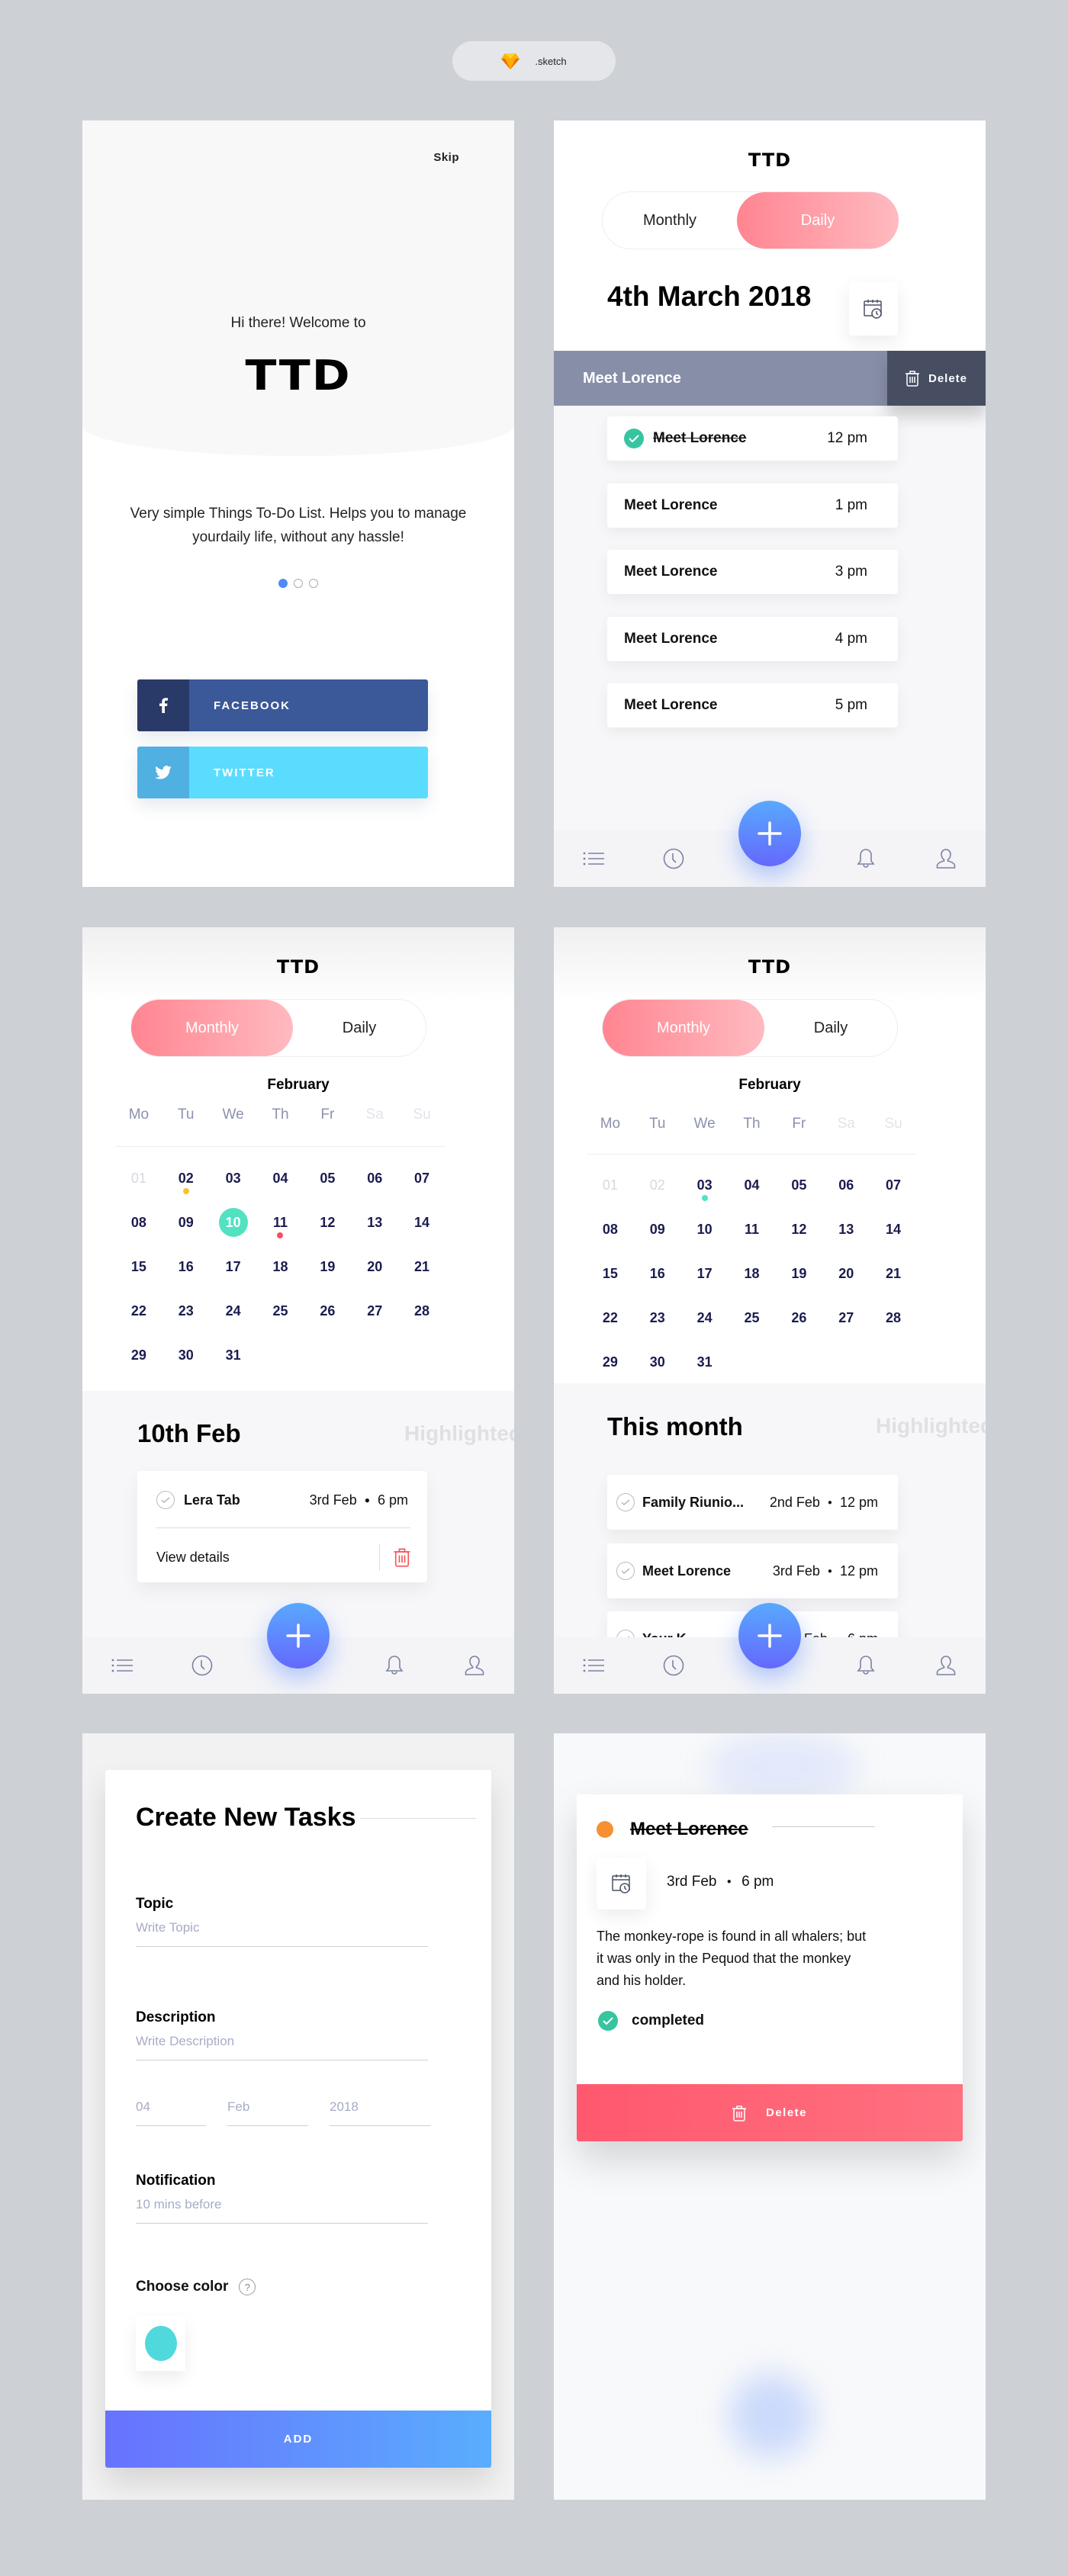 Image resolution: width=1068 pixels, height=2576 pixels. I want to click on calendar-day: 06, so click(375, 1178).